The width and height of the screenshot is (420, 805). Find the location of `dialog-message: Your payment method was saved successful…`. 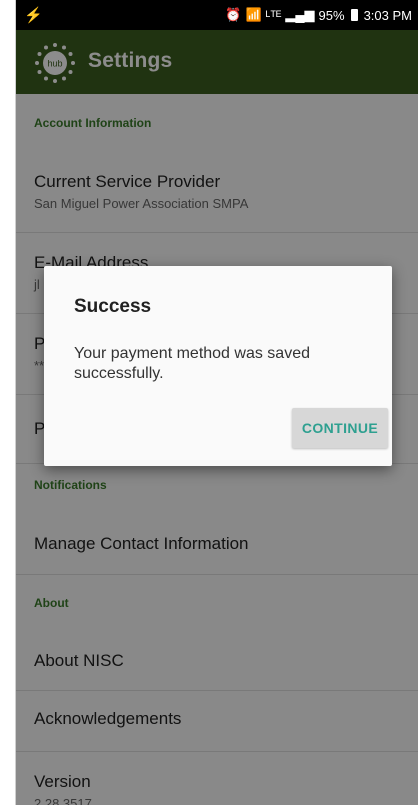

dialog-message: Your payment method was saved successful… is located at coordinates (192, 363).